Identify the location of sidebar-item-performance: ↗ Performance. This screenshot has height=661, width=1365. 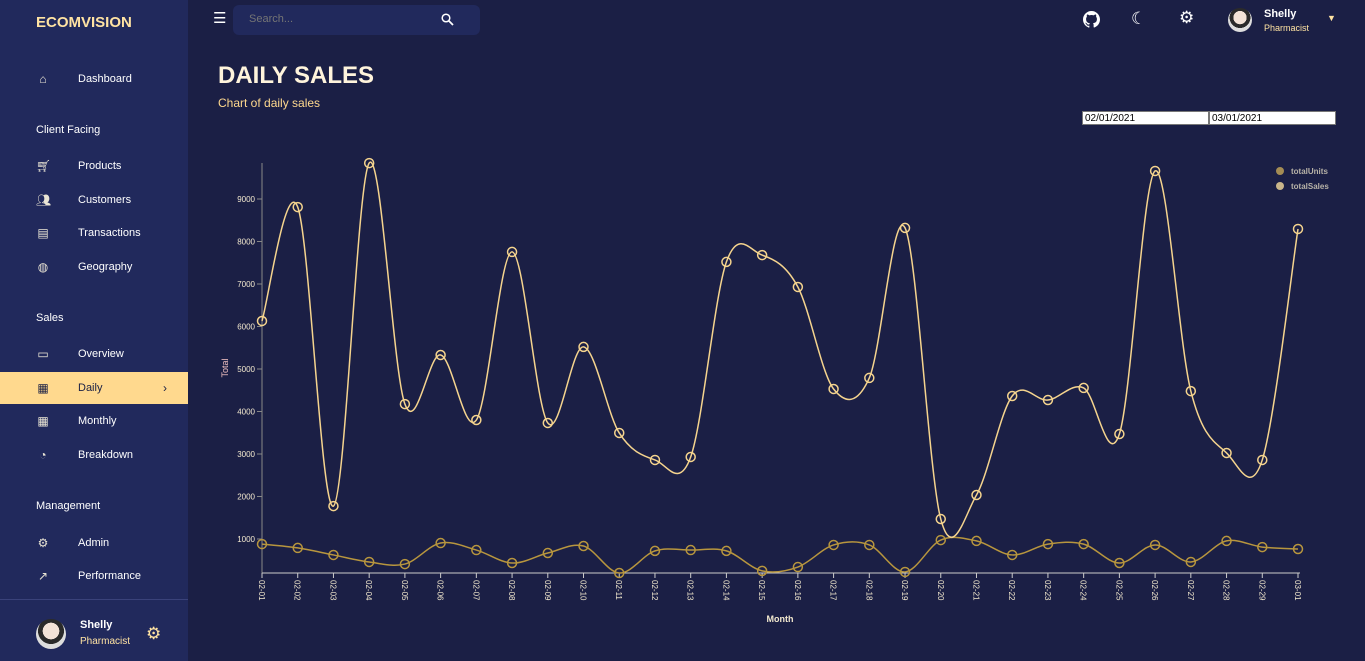
(94, 576).